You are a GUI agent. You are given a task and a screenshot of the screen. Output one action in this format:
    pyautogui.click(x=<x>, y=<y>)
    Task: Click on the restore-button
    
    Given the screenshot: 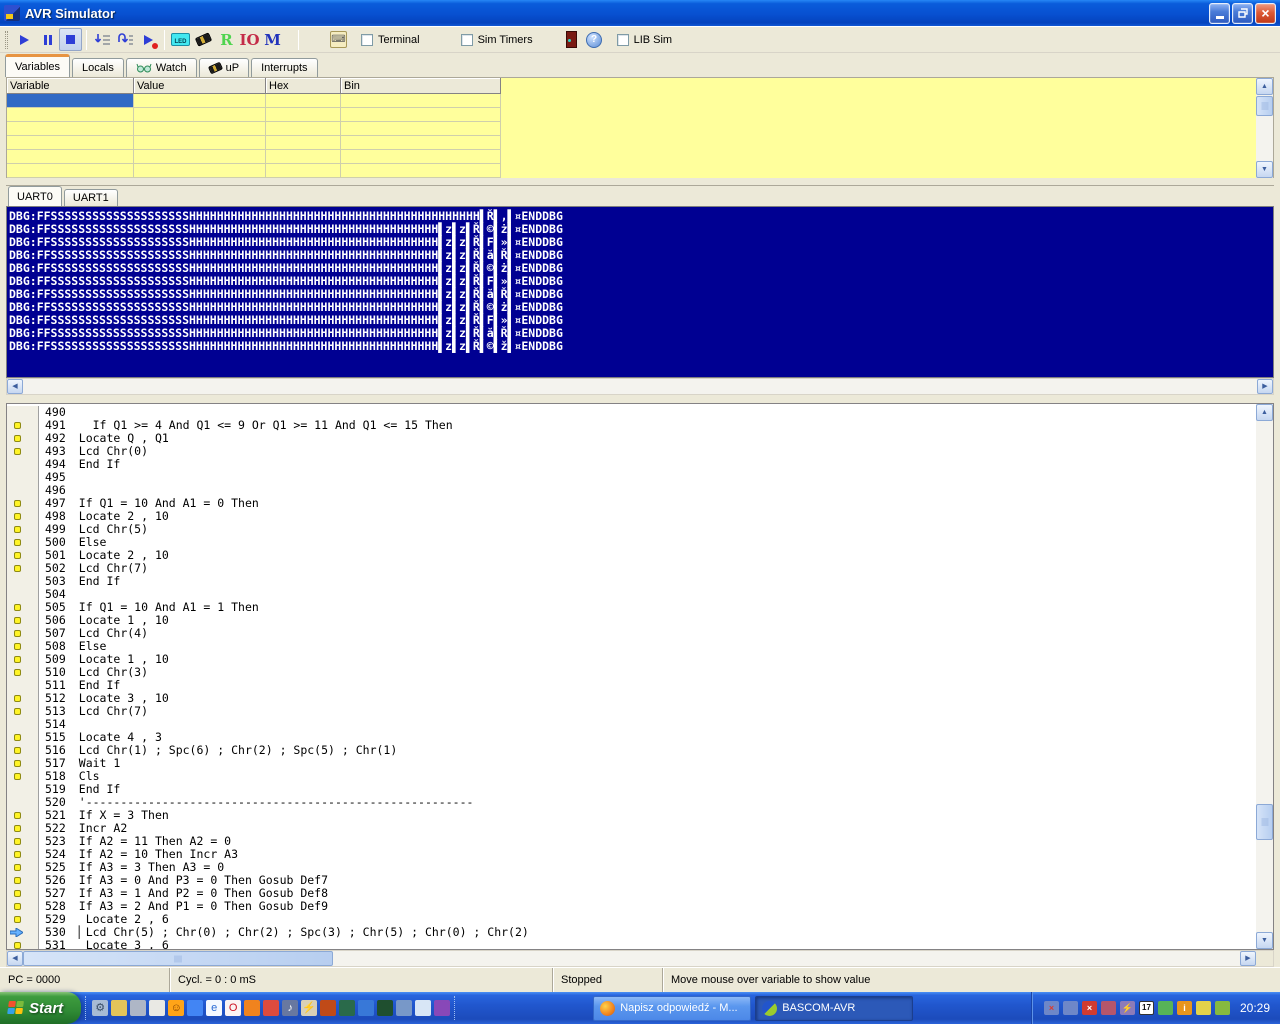 What is the action you would take?
    pyautogui.click(x=1242, y=13)
    